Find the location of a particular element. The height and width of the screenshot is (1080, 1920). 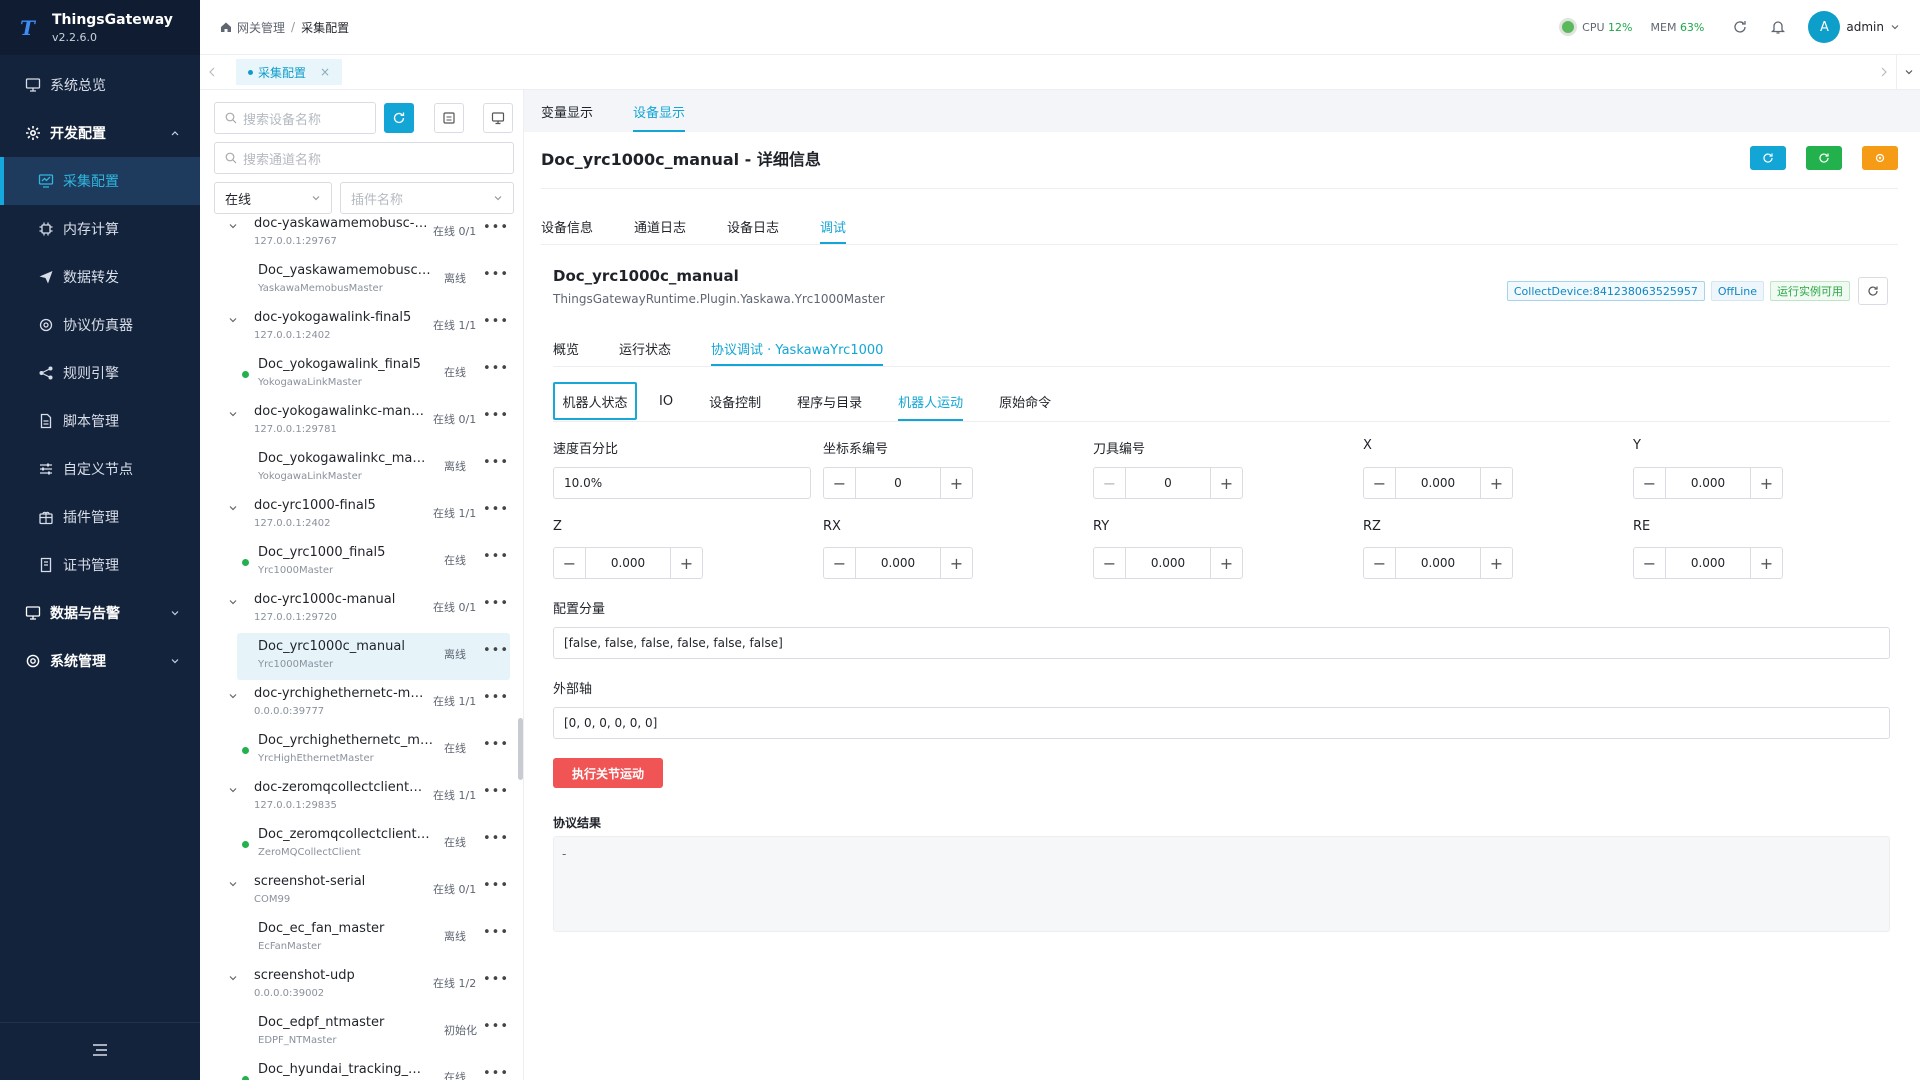

sidebar-item-plugin-manage: 插件管理 is located at coordinates (100, 517).